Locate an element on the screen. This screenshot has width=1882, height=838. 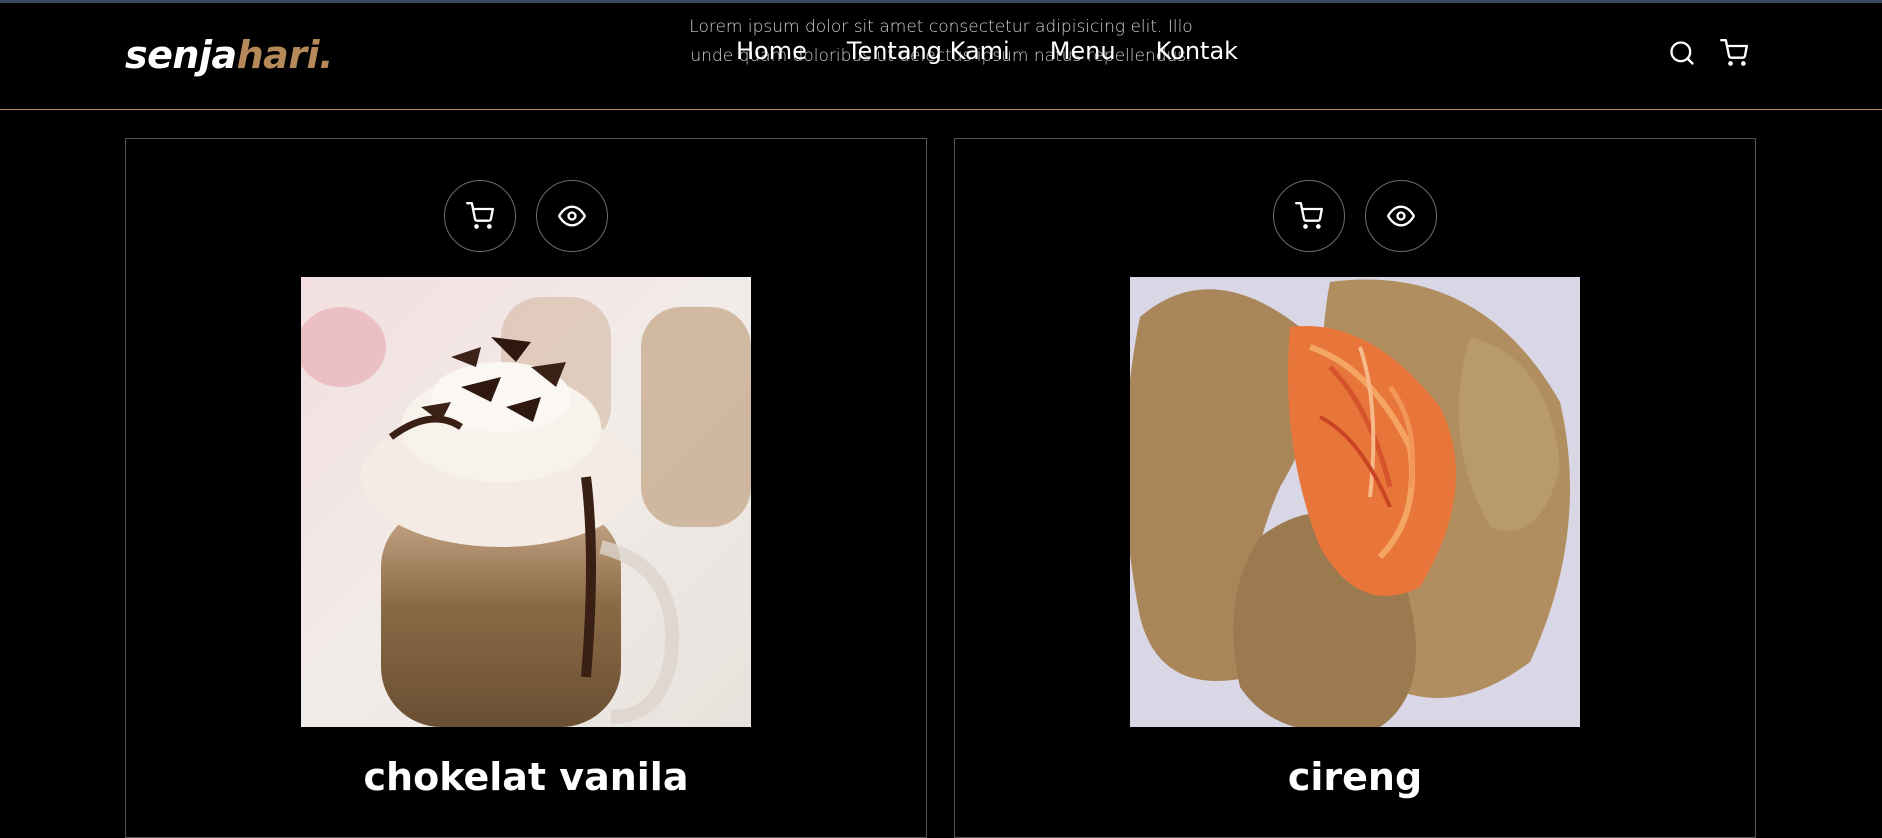
nav-home: Home is located at coordinates (771, 51).